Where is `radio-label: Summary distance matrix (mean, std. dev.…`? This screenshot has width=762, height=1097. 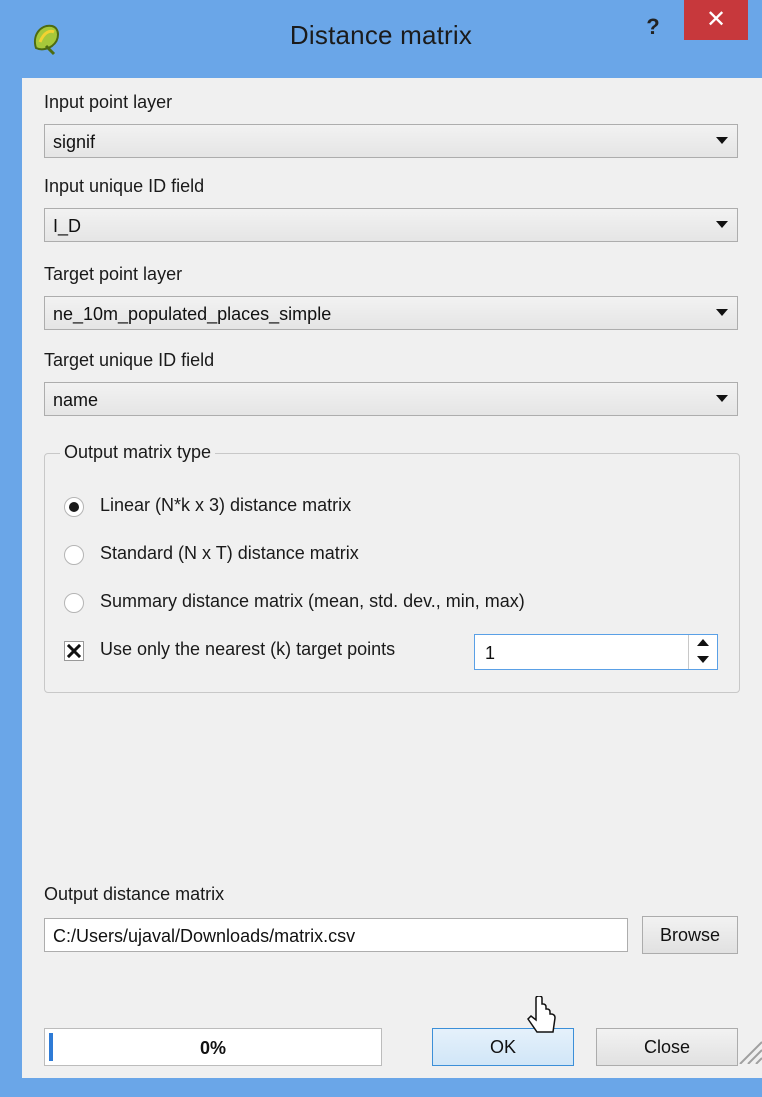
radio-label: Summary distance matrix (mean, std. dev.… is located at coordinates (312, 601).